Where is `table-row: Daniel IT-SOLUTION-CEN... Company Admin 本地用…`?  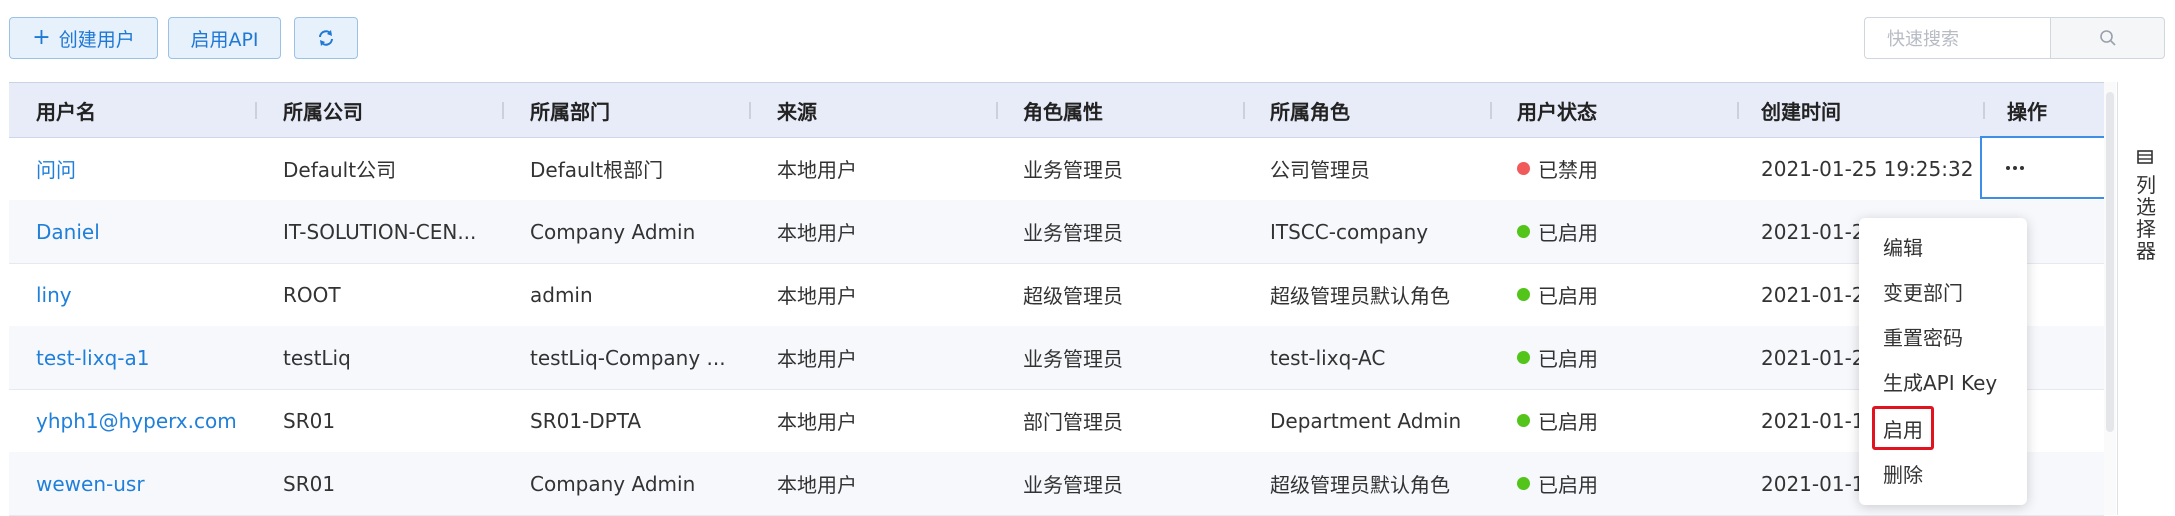 table-row: Daniel IT-SOLUTION-CEN... Company Admin 本地用… is located at coordinates (1056, 232).